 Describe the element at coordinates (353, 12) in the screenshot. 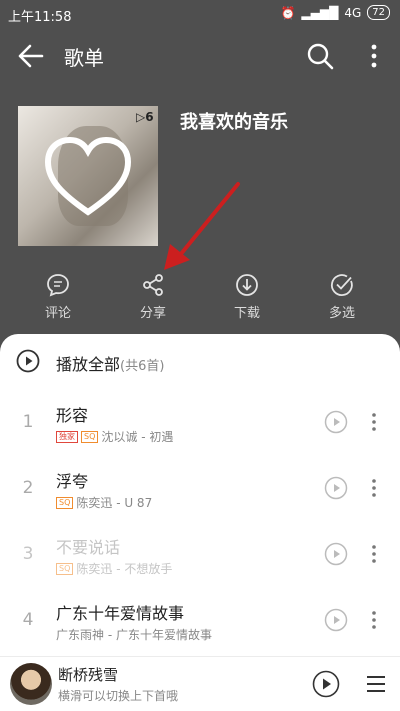

I see `network-type: 4G` at that location.